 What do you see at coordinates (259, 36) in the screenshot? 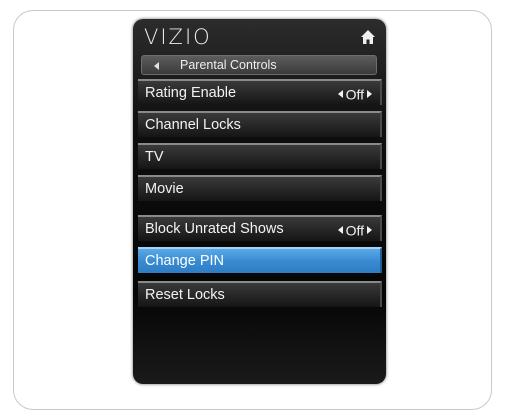
I see `menu-header: VIZIO` at bounding box center [259, 36].